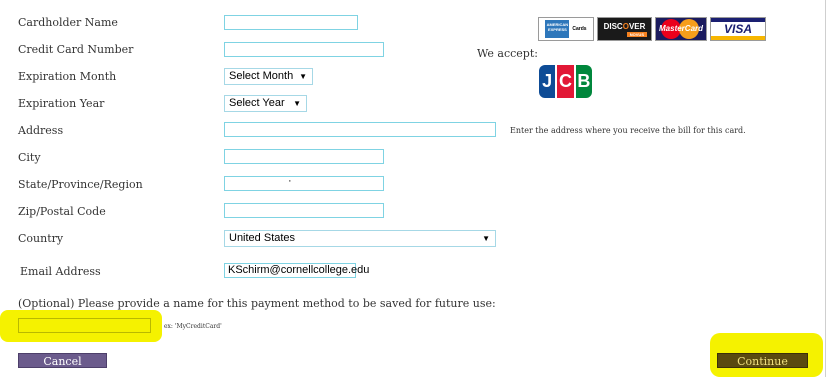  I want to click on cardholder-name-label: Cardholder Name, so click(68, 22).